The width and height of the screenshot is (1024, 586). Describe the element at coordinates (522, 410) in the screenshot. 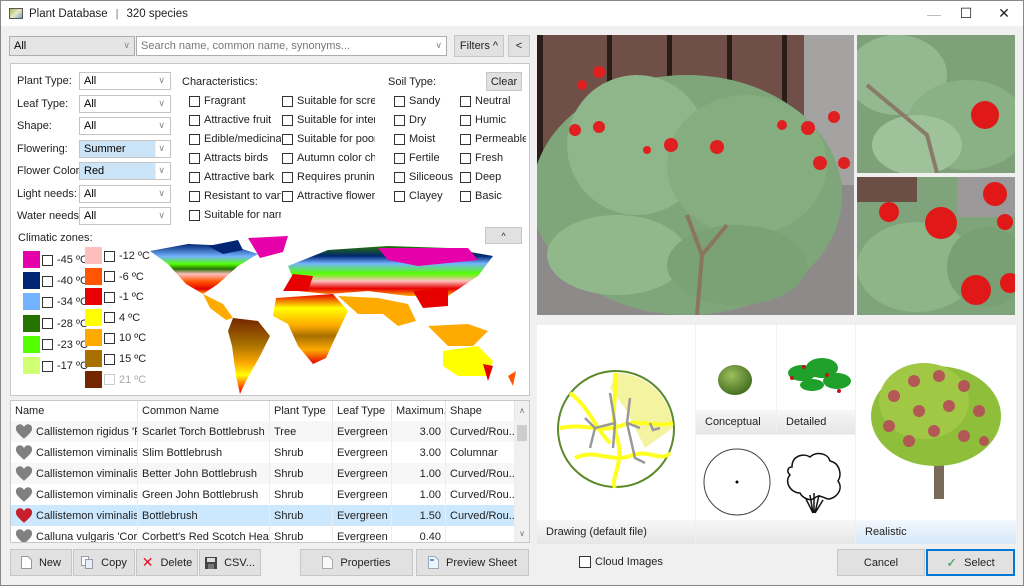

I see `scroll-up-icon: ∧` at that location.